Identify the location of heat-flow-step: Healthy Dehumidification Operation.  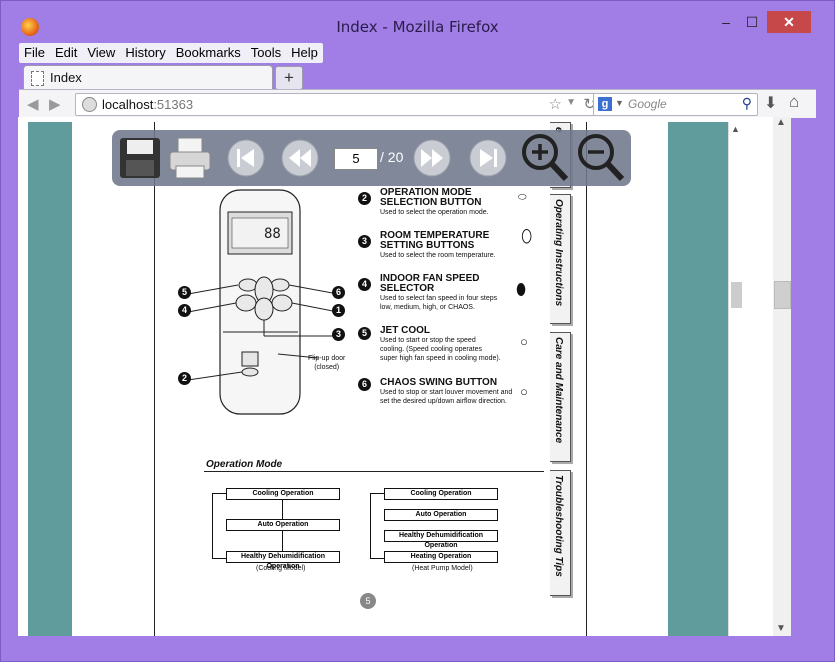
(441, 539).